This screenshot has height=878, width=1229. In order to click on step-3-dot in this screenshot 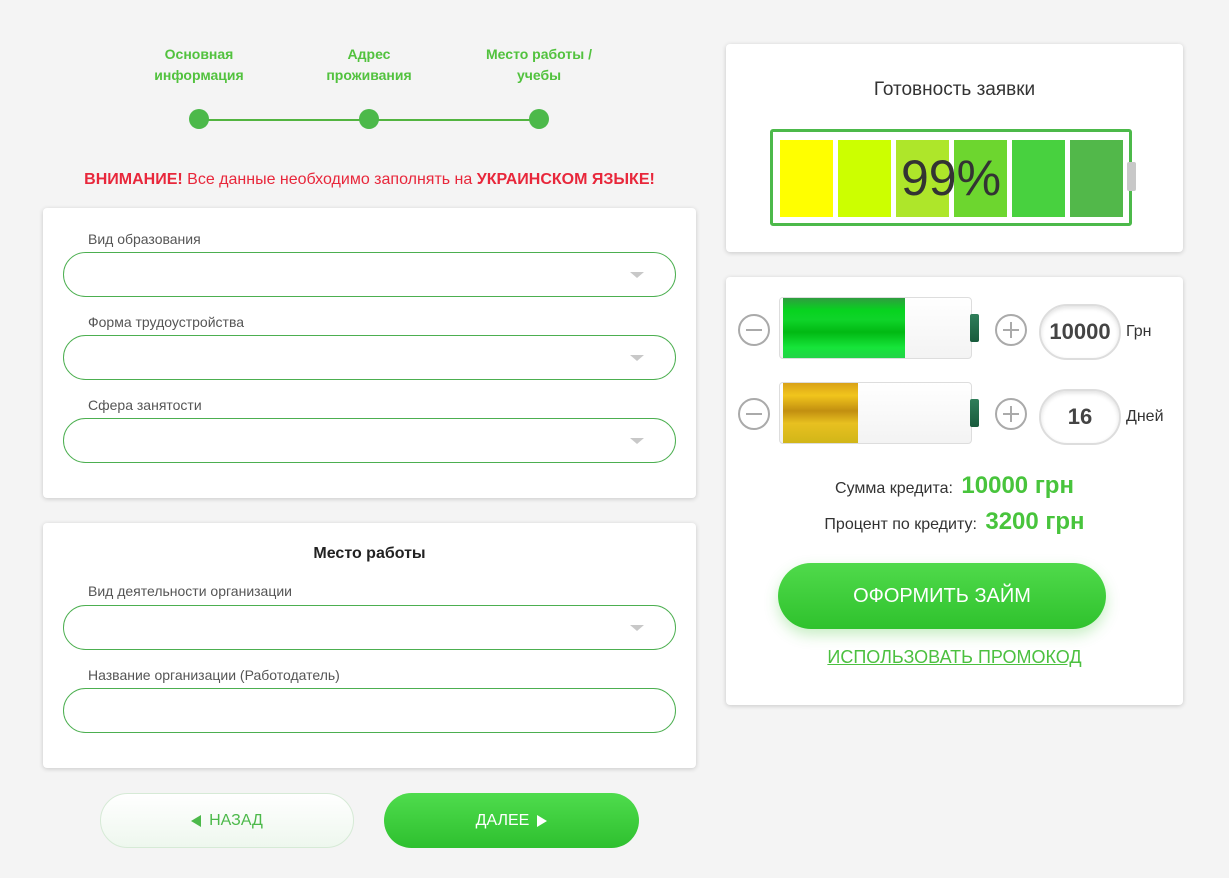, I will do `click(539, 119)`.